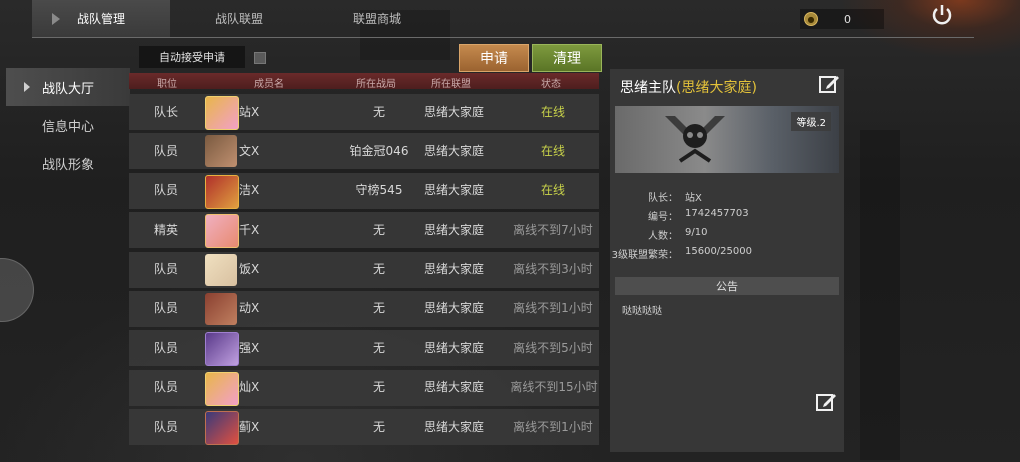  I want to click on info-key: 3级联盟繁荣：, so click(644, 255).